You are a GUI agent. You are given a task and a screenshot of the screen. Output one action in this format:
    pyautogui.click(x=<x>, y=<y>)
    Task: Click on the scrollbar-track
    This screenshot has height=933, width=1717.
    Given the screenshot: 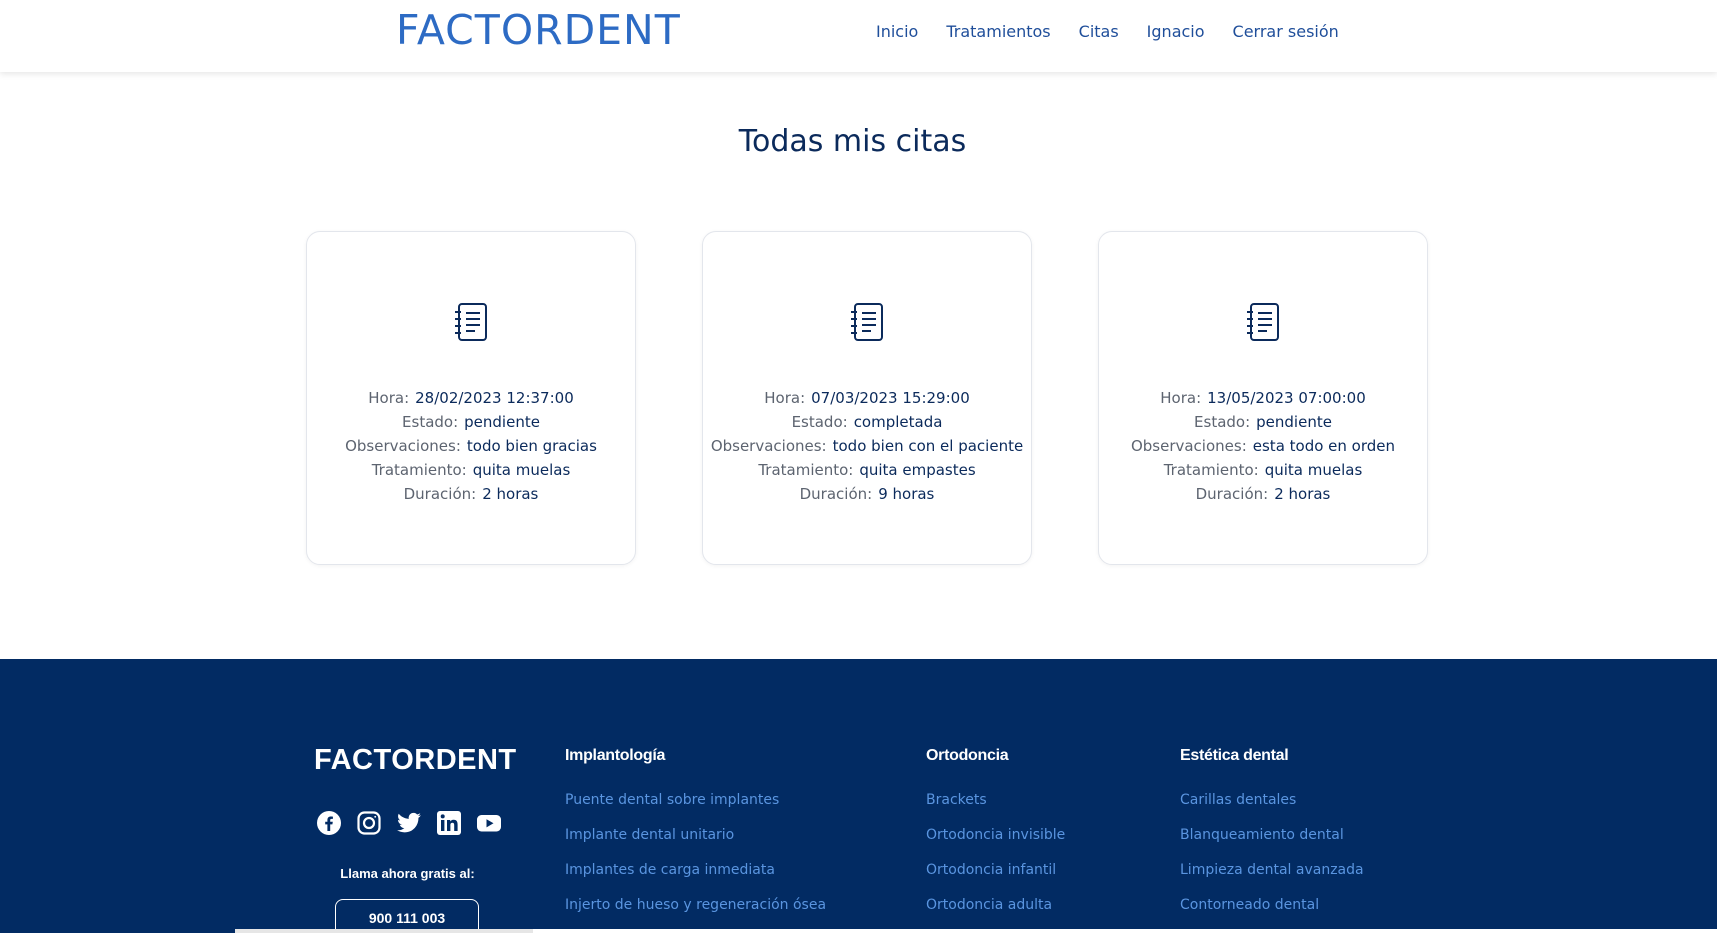 What is the action you would take?
    pyautogui.click(x=1125, y=931)
    